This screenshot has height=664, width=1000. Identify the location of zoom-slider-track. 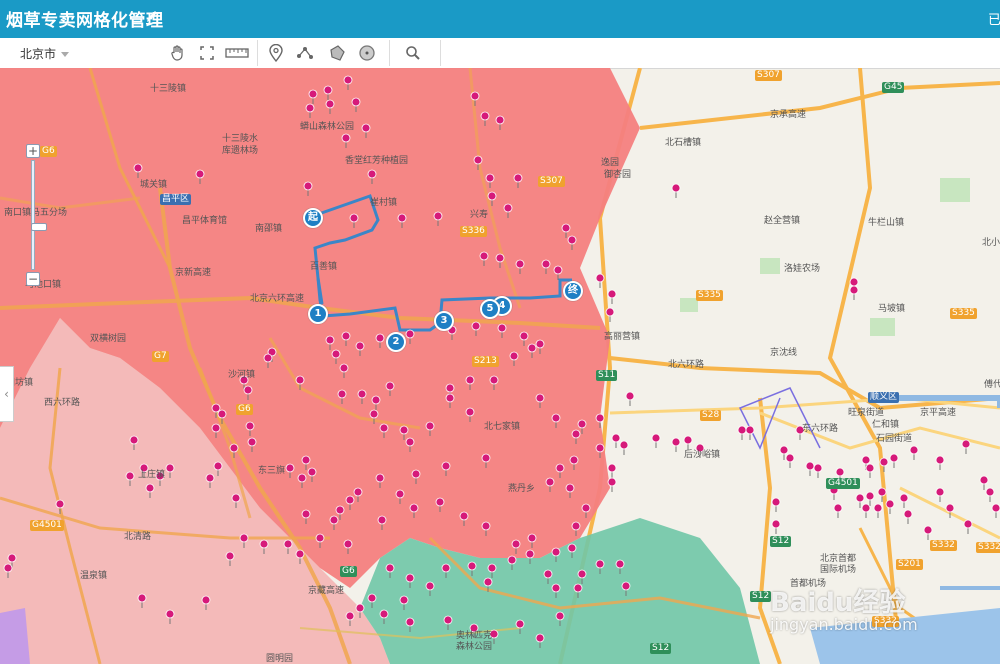
(39, 215).